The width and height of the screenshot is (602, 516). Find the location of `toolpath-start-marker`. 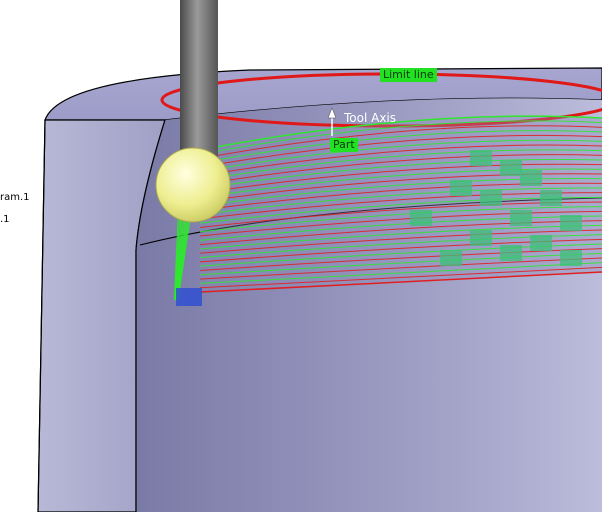

toolpath-start-marker is located at coordinates (189, 297).